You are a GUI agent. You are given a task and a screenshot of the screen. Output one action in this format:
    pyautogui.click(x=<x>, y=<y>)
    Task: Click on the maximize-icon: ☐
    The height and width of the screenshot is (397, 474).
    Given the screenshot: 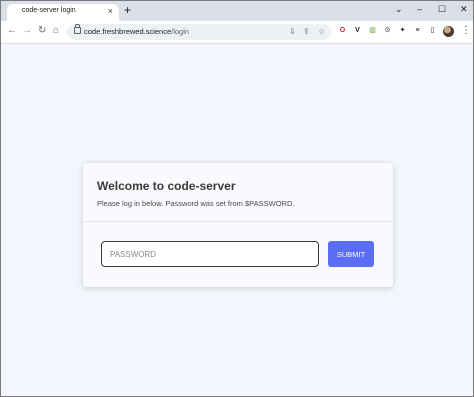 What is the action you would take?
    pyautogui.click(x=442, y=9)
    